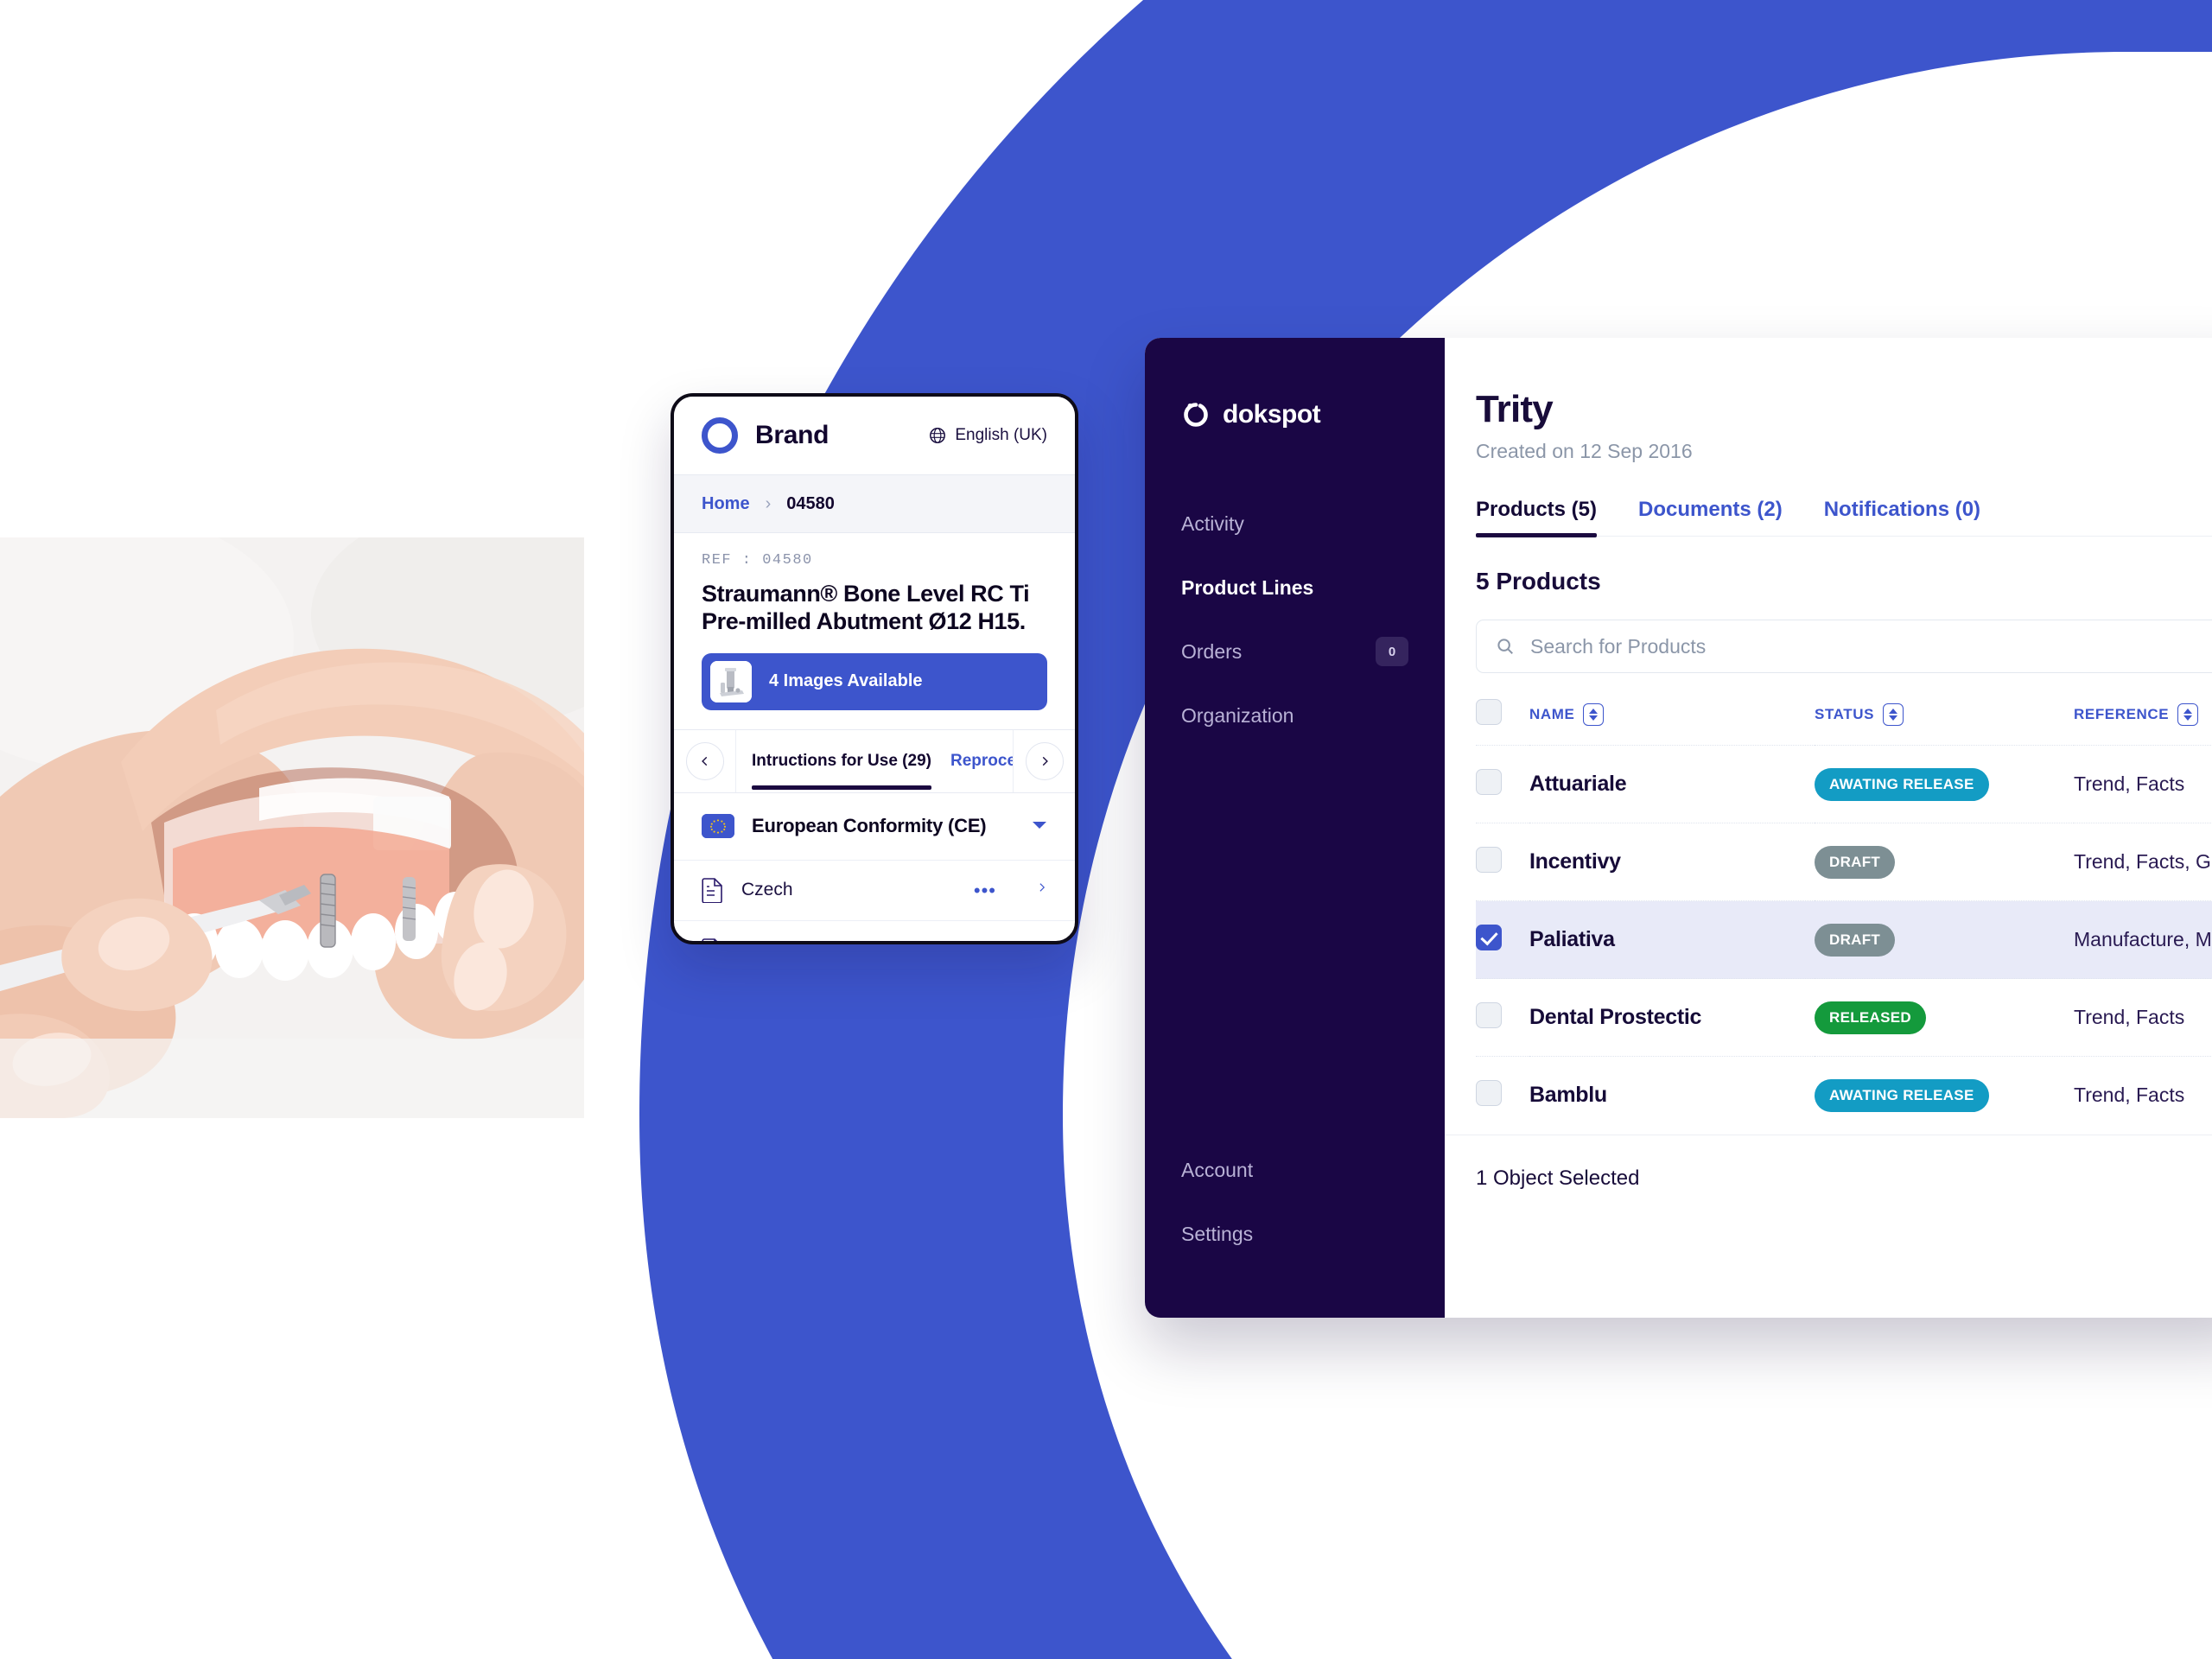 The height and width of the screenshot is (1659, 2212). Describe the element at coordinates (2122, 713) in the screenshot. I see `column-header-label: REFERENCE` at that location.